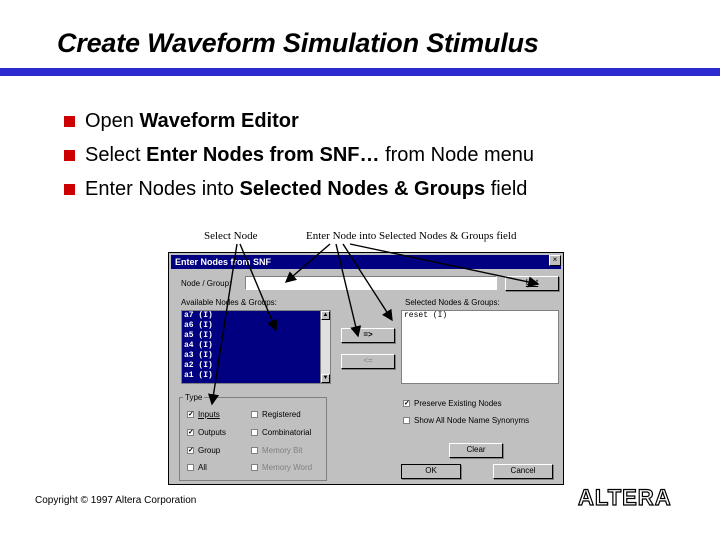  What do you see at coordinates (112, 120) in the screenshot?
I see `bullet-text: Open` at bounding box center [112, 120].